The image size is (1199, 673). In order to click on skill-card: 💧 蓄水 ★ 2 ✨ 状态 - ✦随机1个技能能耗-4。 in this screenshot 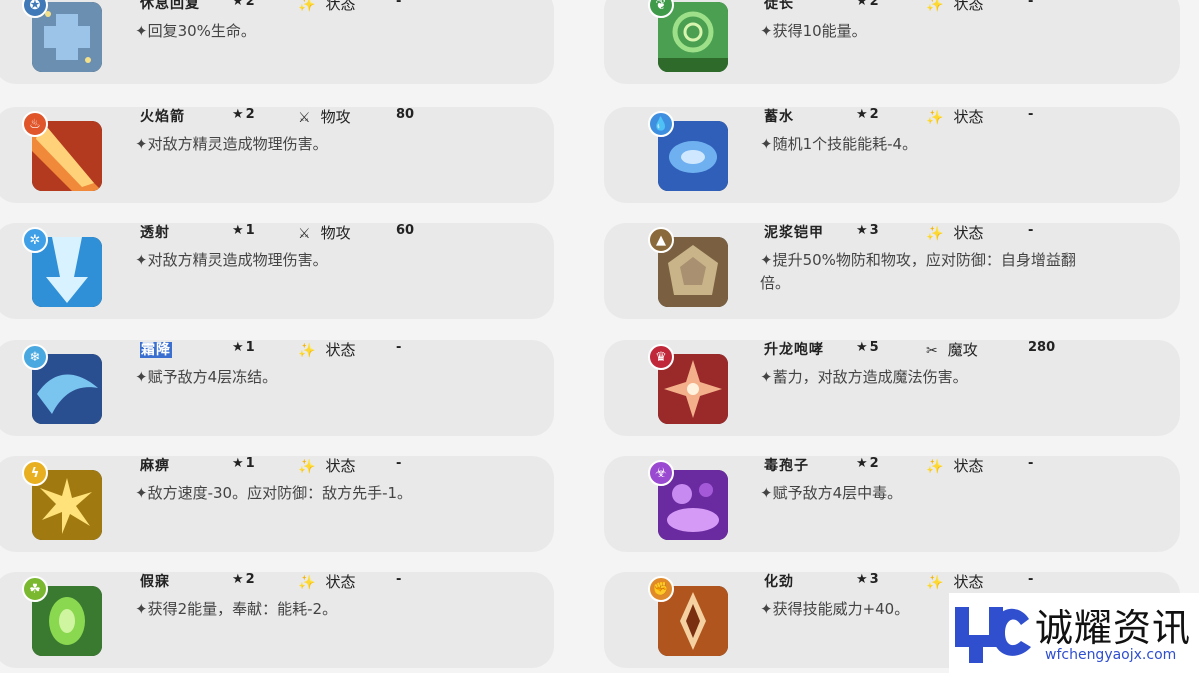, I will do `click(892, 155)`.